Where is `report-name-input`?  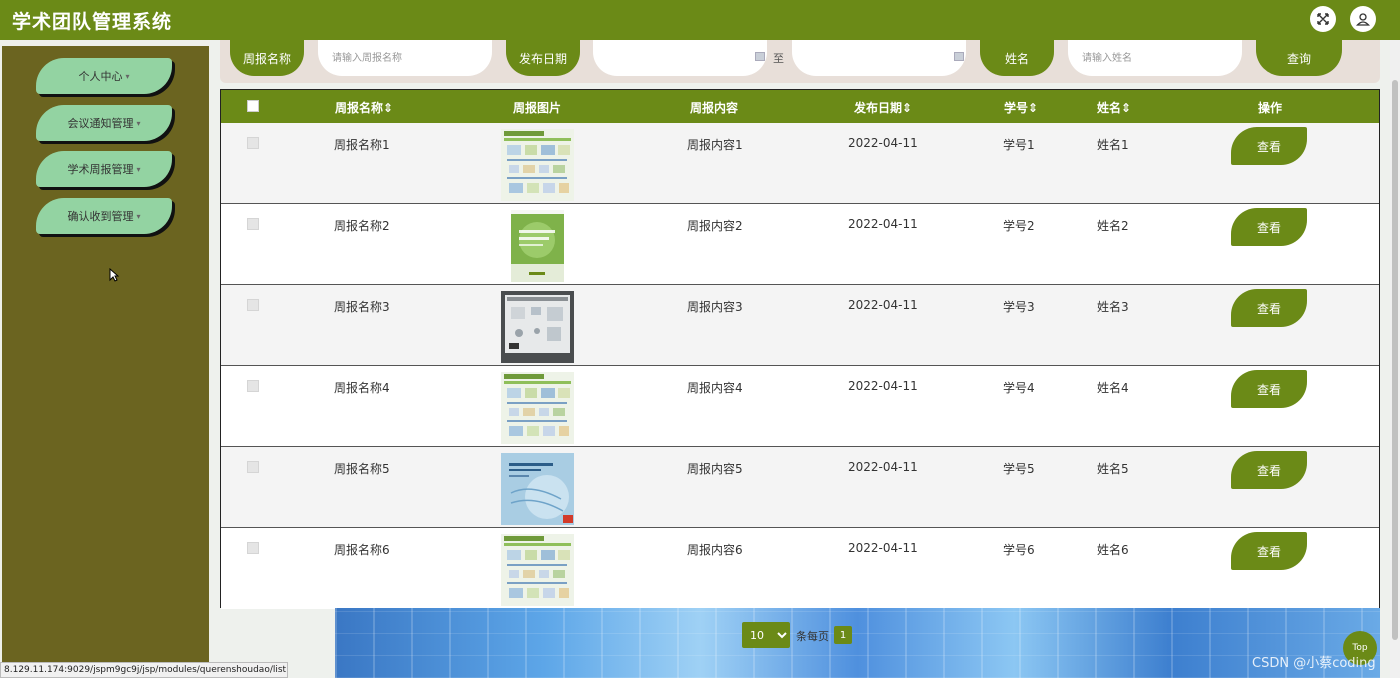
report-name-input is located at coordinates (405, 58).